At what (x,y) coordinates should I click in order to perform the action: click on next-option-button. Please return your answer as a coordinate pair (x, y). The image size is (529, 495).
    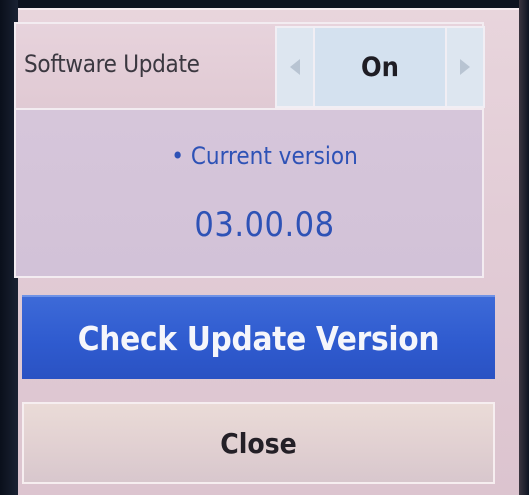
    Looking at the image, I should click on (465, 67).